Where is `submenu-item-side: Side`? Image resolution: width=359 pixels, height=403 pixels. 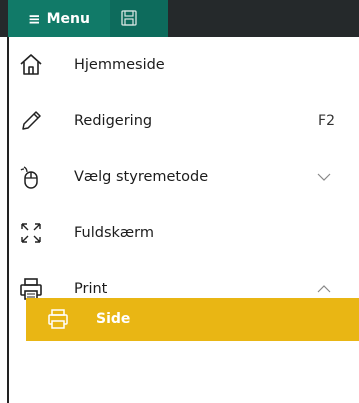 submenu-item-side: Side is located at coordinates (192, 319).